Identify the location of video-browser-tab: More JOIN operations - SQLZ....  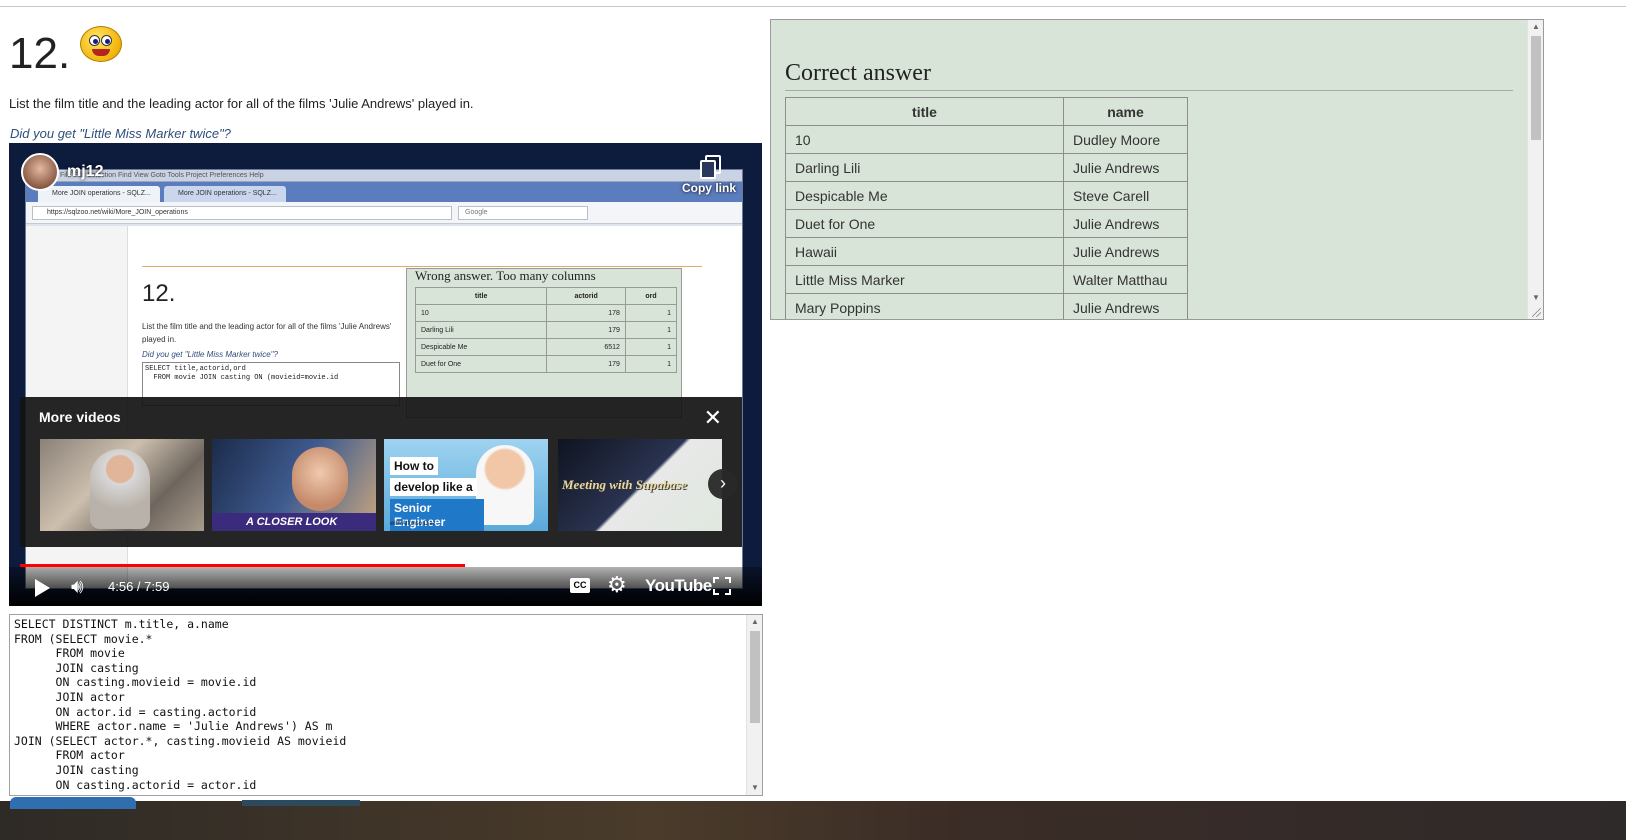
(225, 194).